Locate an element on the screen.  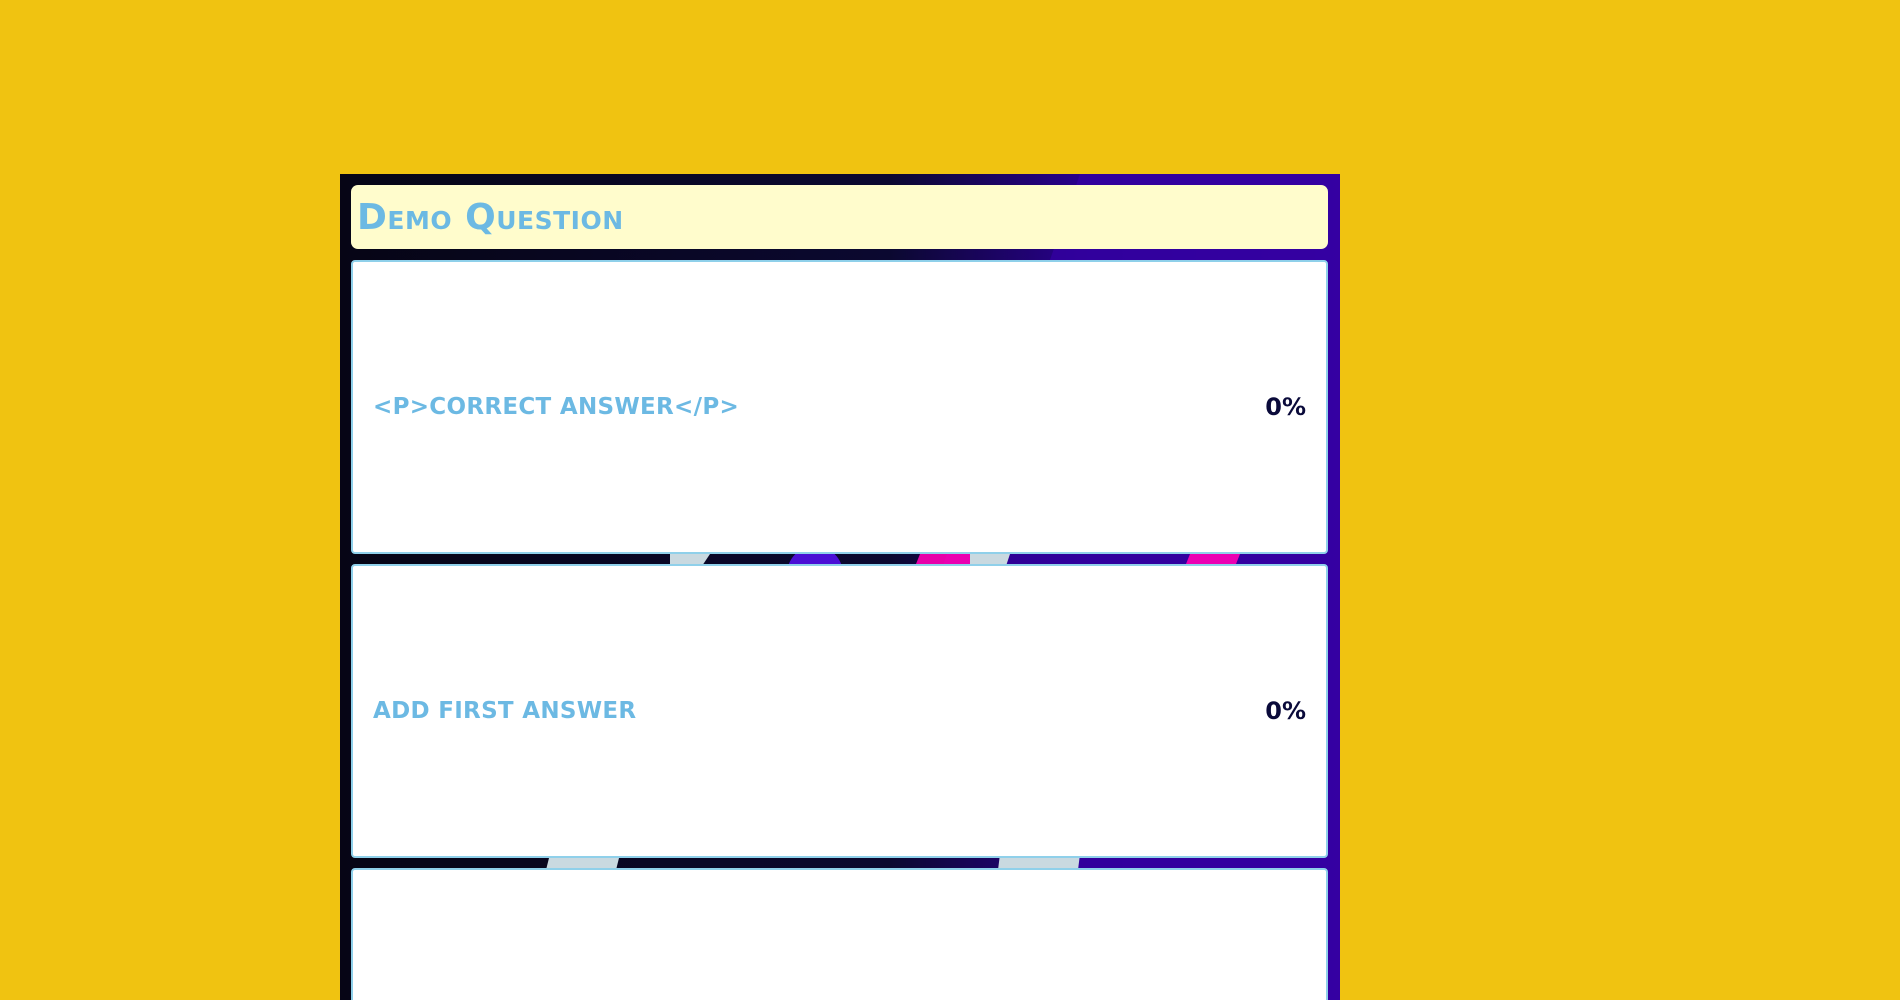
question-title: Demo Question is located at coordinates (490, 217).